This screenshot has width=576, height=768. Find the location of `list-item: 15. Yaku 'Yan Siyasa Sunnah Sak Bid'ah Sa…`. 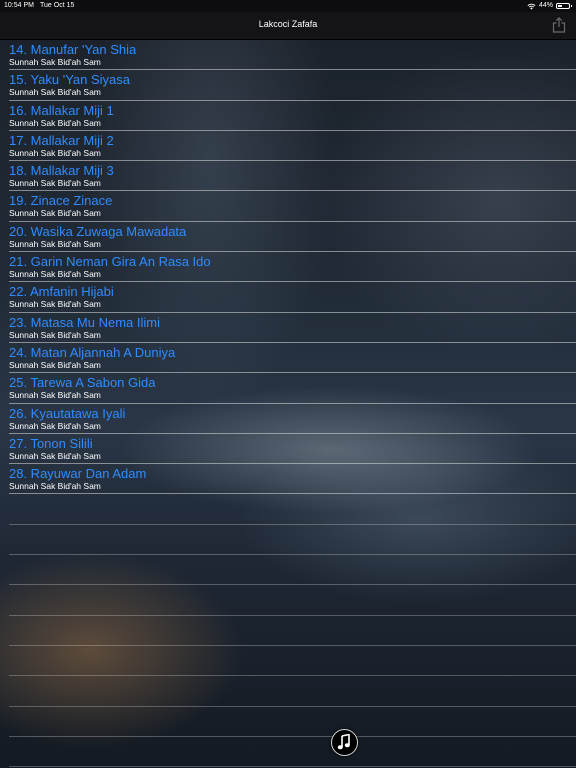

list-item: 15. Yaku 'Yan Siyasa Sunnah Sak Bid'ah Sa… is located at coordinates (292, 85).